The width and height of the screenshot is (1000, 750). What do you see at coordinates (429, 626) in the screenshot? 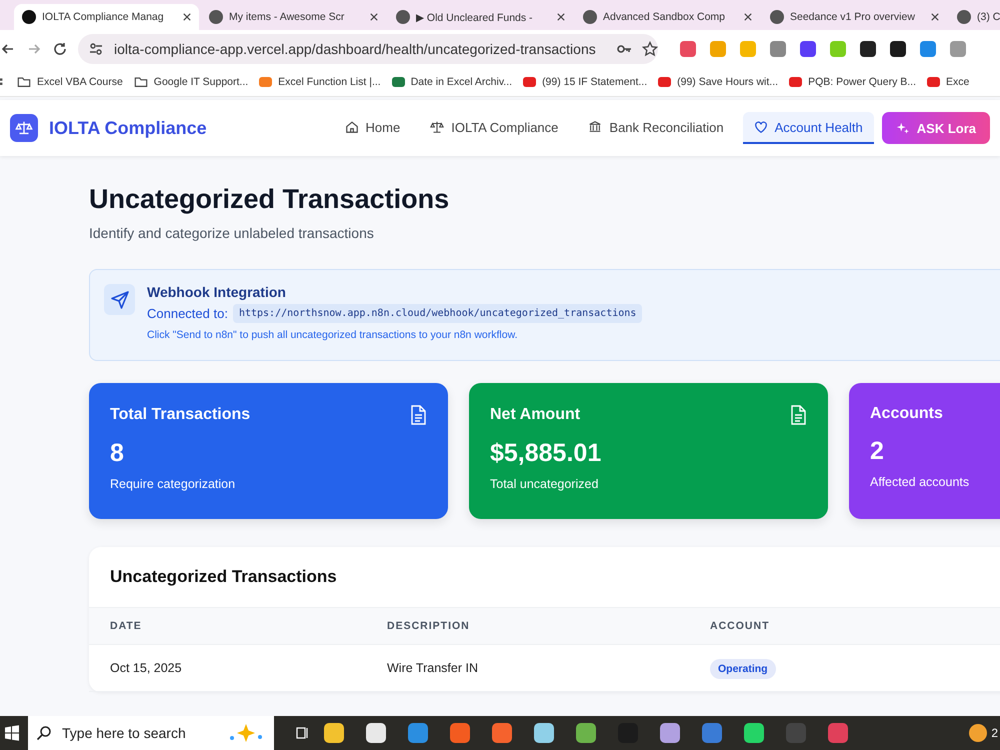
I see `column-header: DESCRIPTION` at bounding box center [429, 626].